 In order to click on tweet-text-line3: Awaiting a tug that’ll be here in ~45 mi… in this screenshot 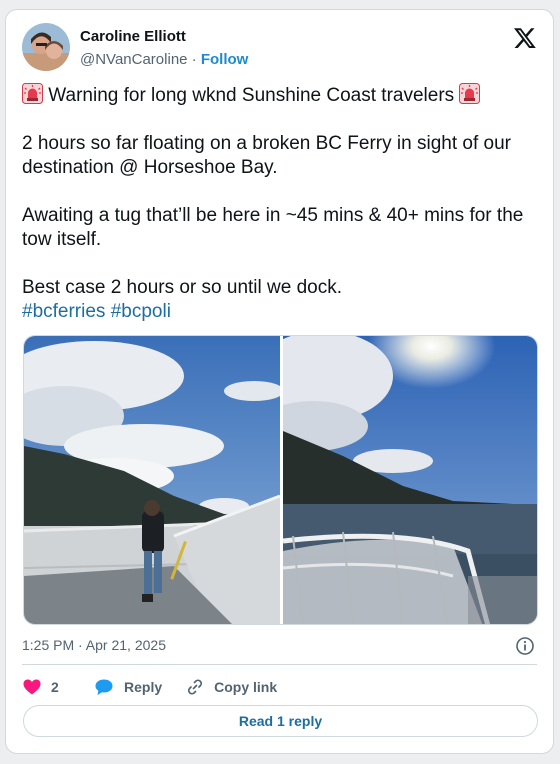, I will do `click(273, 227)`.